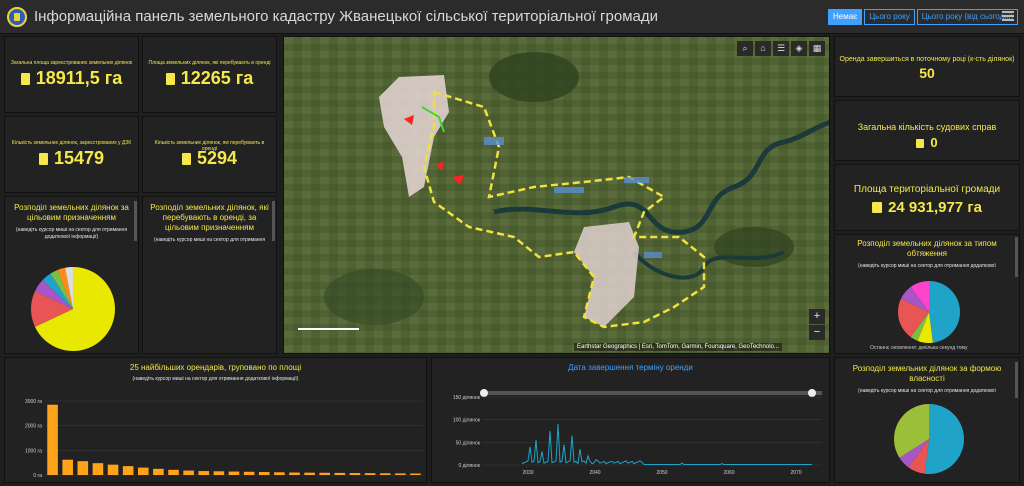  I want to click on kpi-label: Загальна кількість судових справ, so click(927, 127).